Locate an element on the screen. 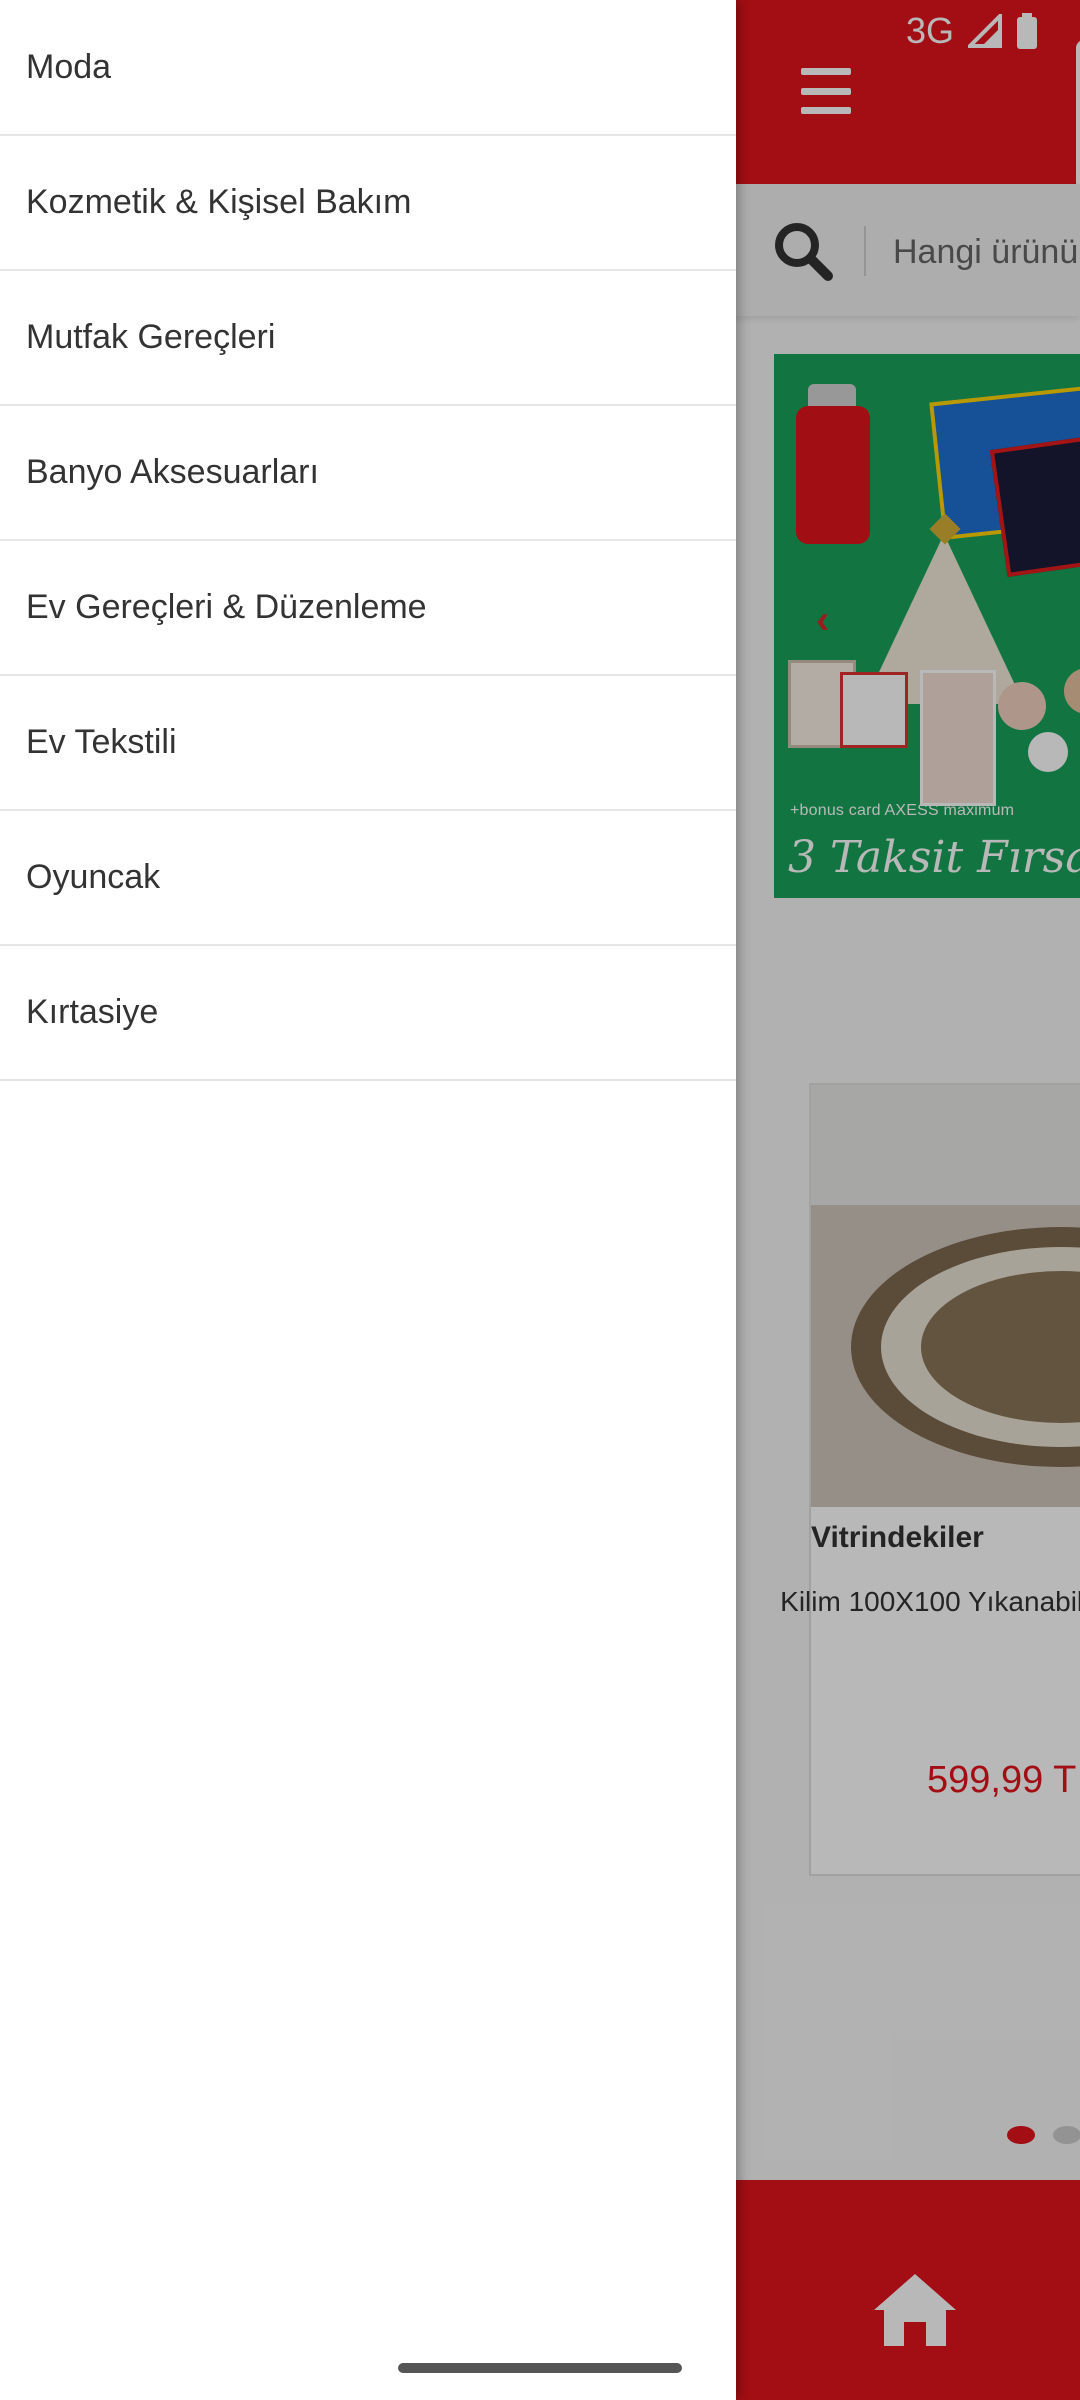 This screenshot has width=1080, height=2400. category-item-ev-gerecleri: Ev Gereçleri & Düzenleme is located at coordinates (368, 608).